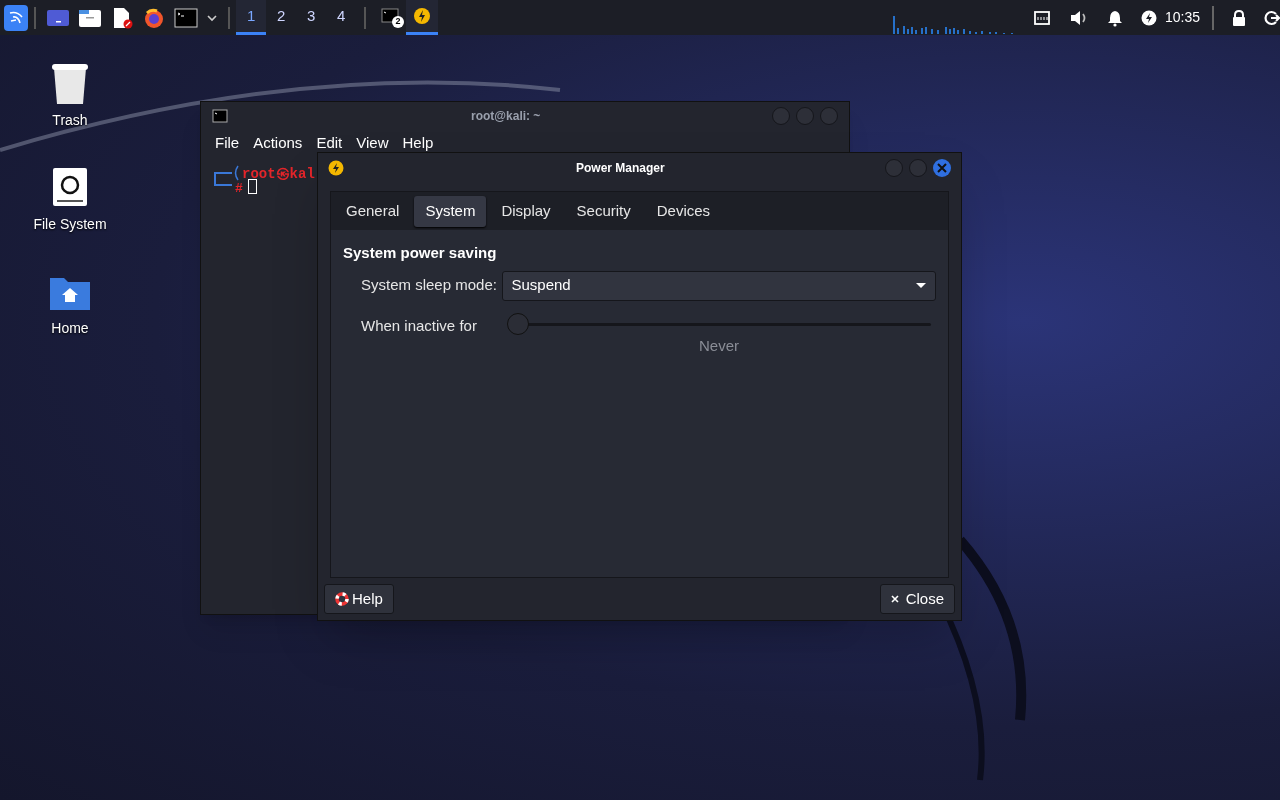  I want to click on prompt-symbol: #, so click(239, 189).